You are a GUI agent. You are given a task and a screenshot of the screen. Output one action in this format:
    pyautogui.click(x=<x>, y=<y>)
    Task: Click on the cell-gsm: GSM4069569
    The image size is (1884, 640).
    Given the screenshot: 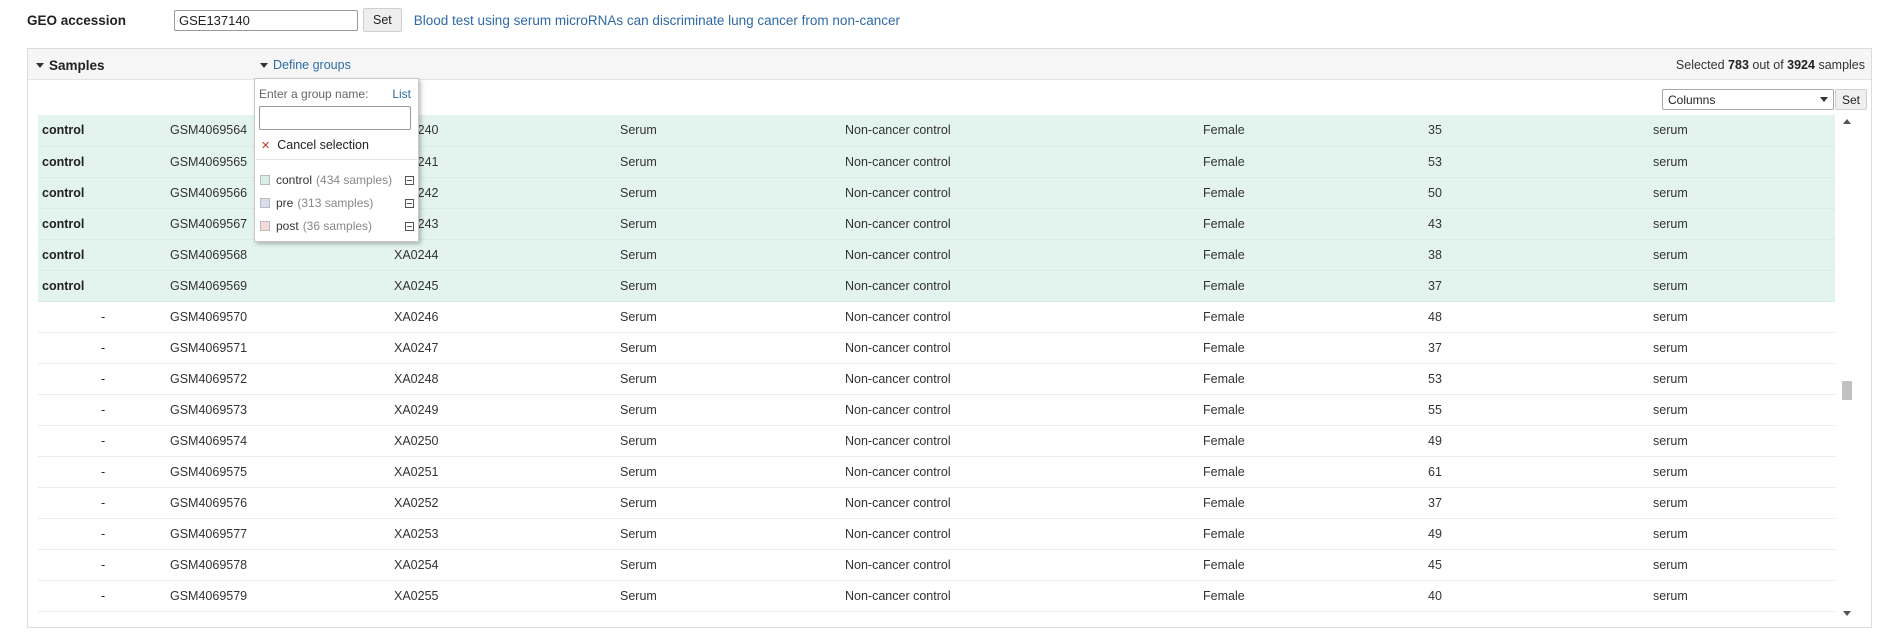 What is the action you would take?
    pyautogui.click(x=282, y=286)
    